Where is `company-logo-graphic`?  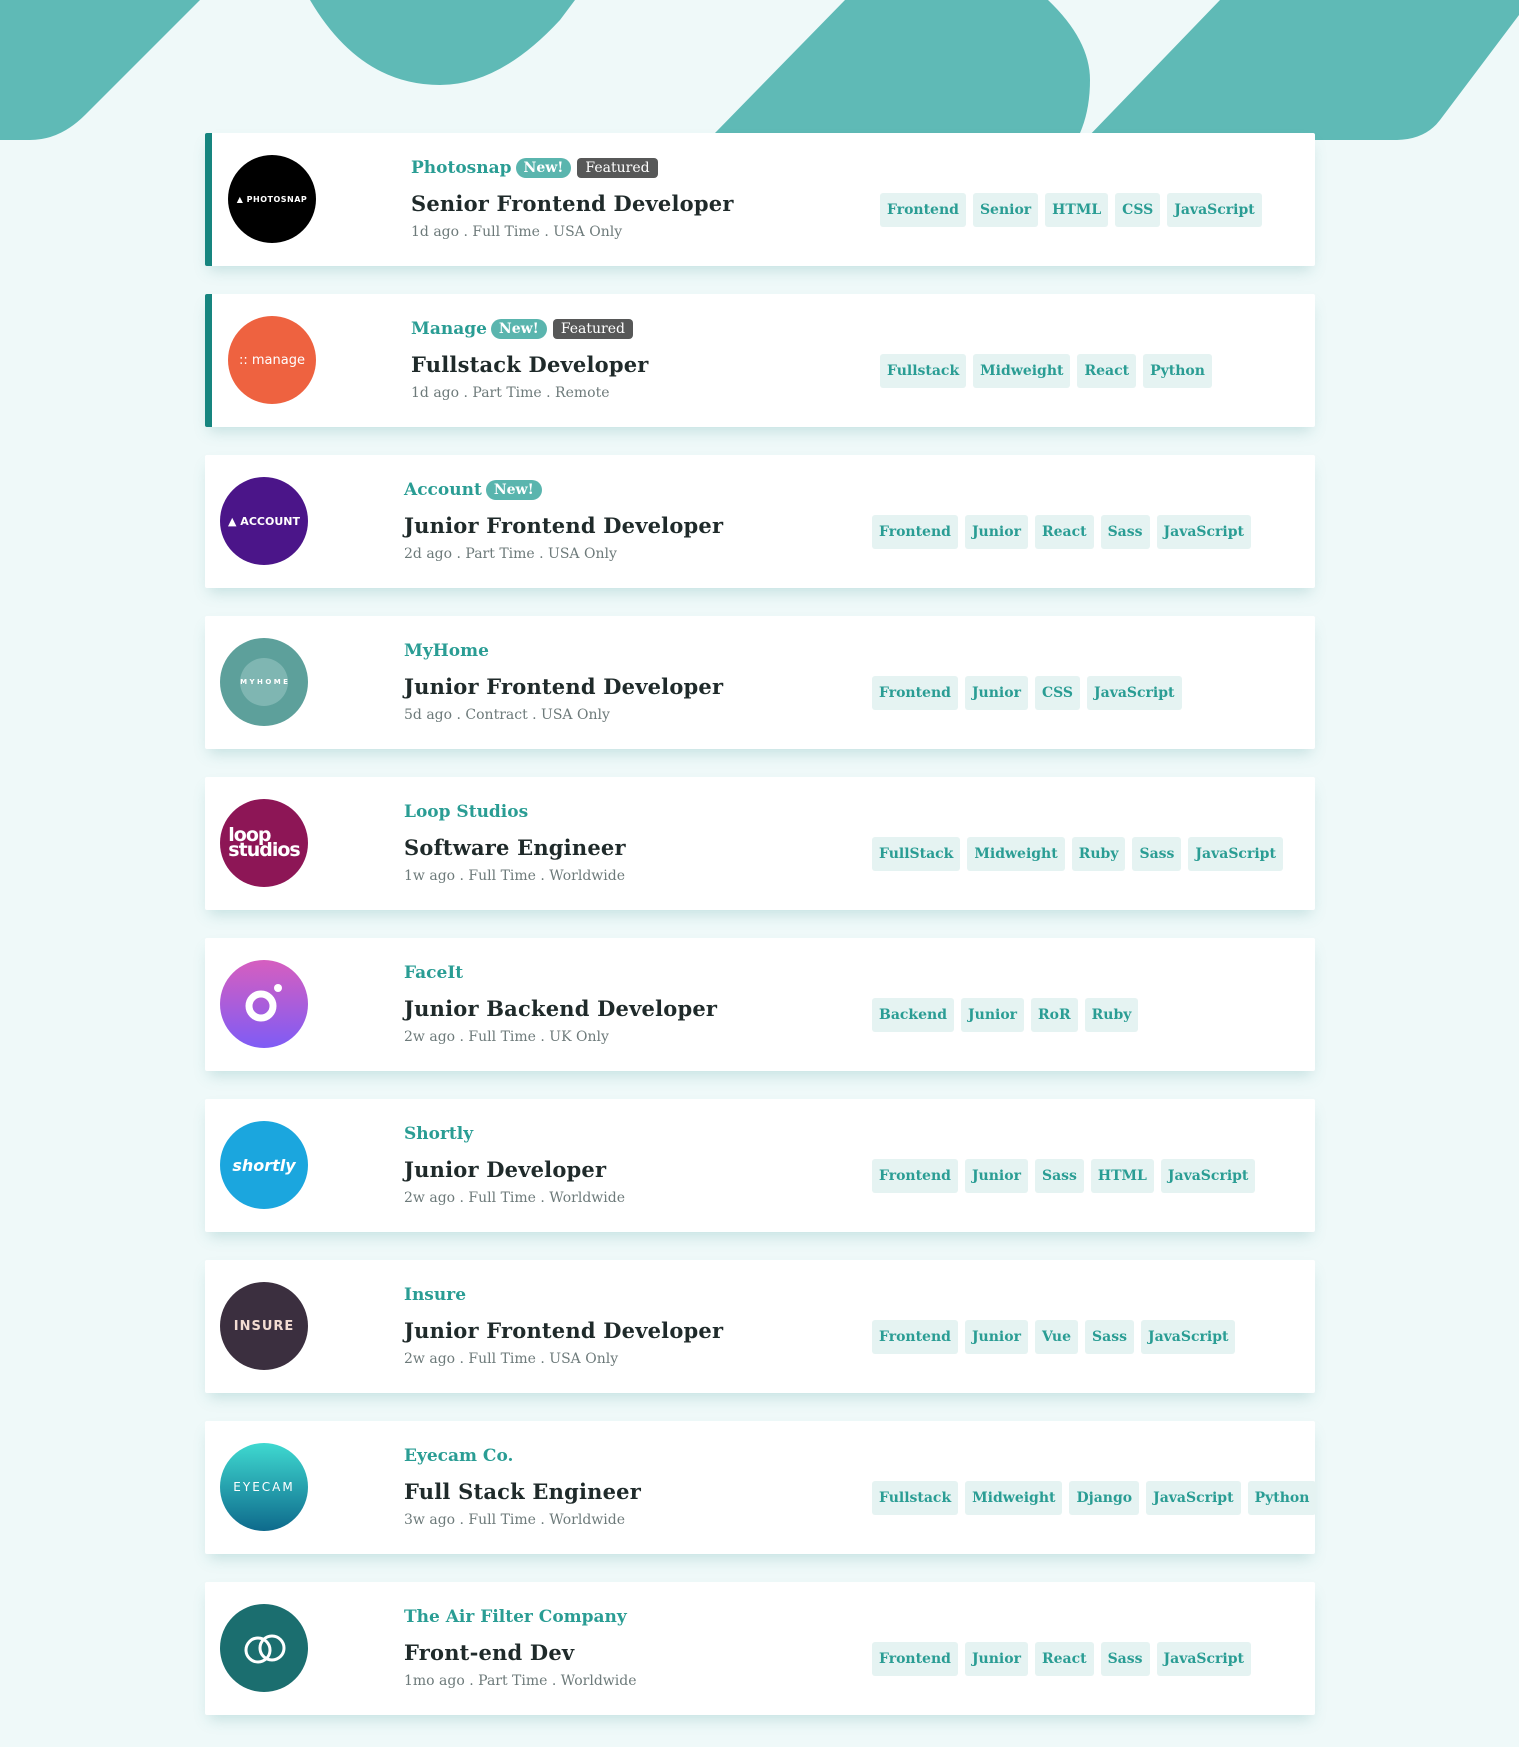
company-logo-graphic is located at coordinates (265, 1649).